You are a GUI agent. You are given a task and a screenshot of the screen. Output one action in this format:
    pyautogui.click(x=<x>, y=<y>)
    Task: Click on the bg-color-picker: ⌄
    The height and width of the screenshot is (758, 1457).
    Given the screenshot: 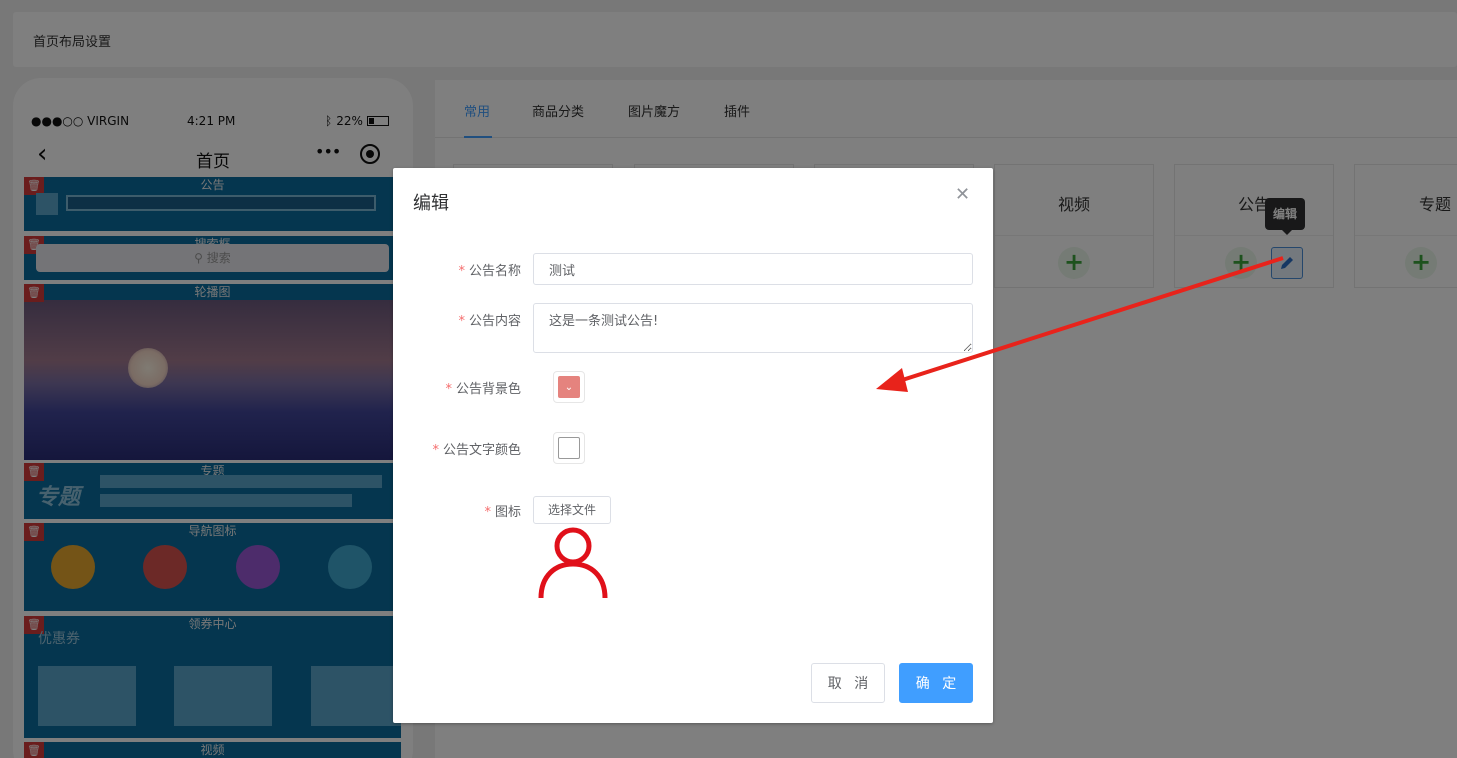 What is the action you would take?
    pyautogui.click(x=569, y=387)
    